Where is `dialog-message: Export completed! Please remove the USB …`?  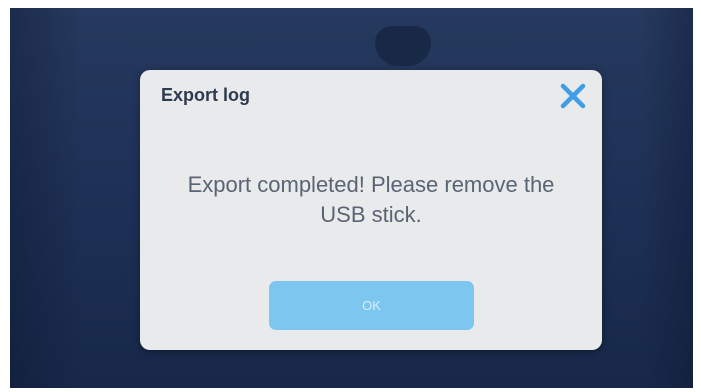
dialog-message: Export completed! Please remove the USB … is located at coordinates (371, 199).